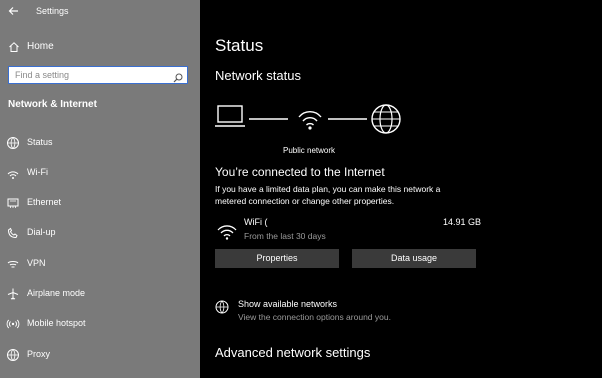 The height and width of the screenshot is (378, 602). Describe the element at coordinates (100, 173) in the screenshot. I see `sidebar-item-wifi: Wi-Fi` at that location.